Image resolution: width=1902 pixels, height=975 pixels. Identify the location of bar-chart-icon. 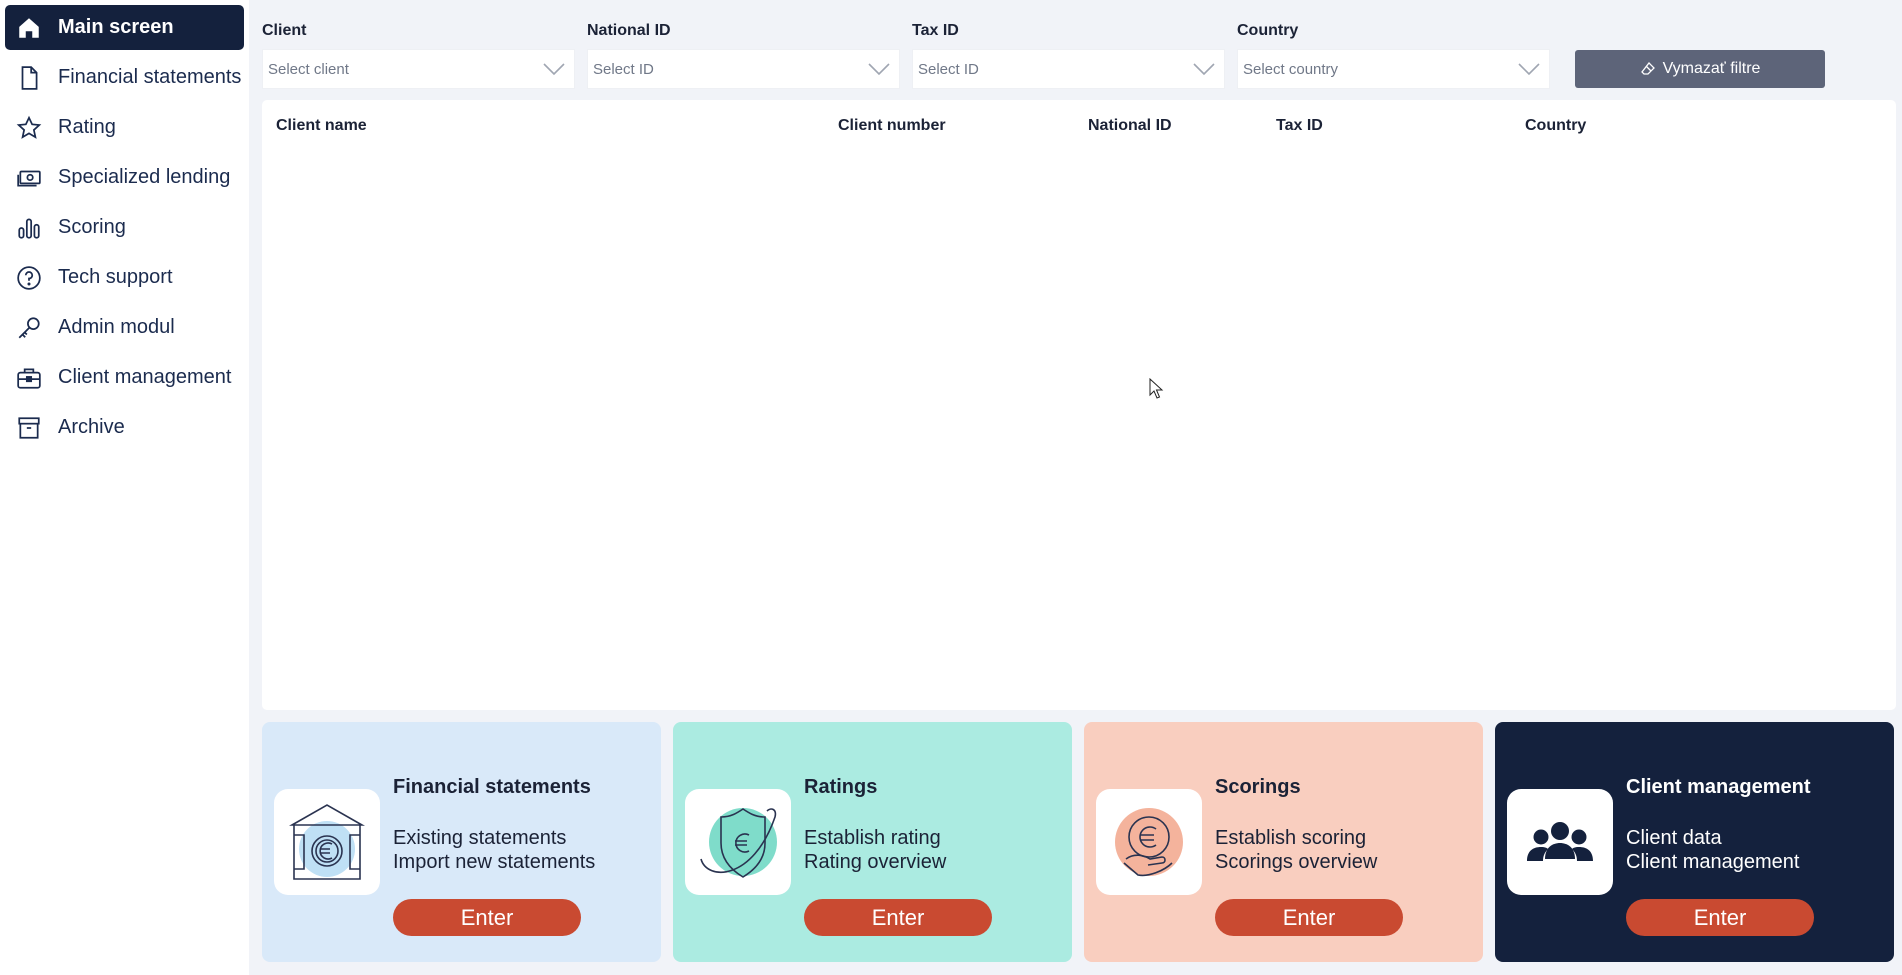
(29, 228).